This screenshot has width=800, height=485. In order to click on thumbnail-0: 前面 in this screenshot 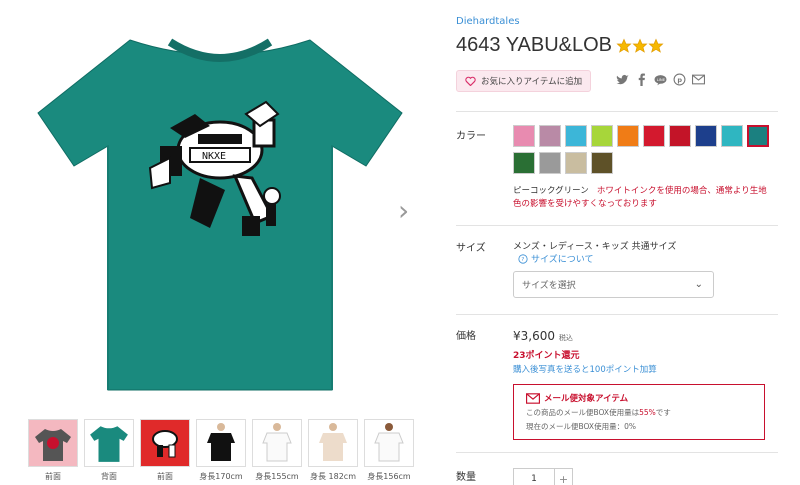, I will do `click(53, 450)`.